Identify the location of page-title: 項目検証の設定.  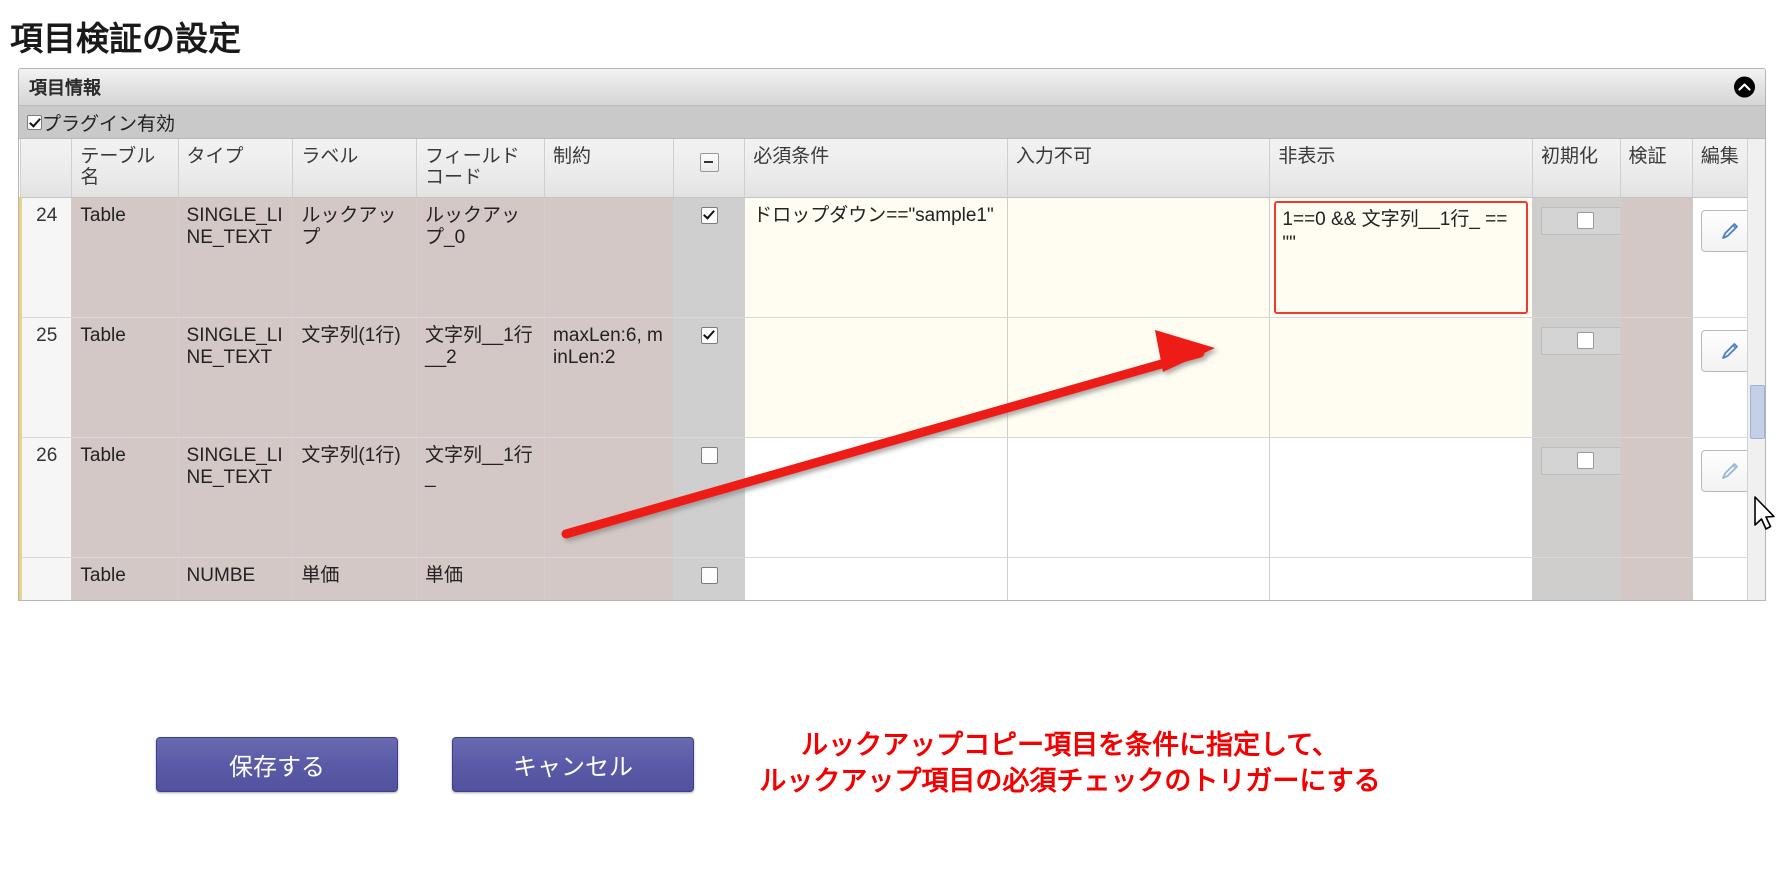
(125, 38).